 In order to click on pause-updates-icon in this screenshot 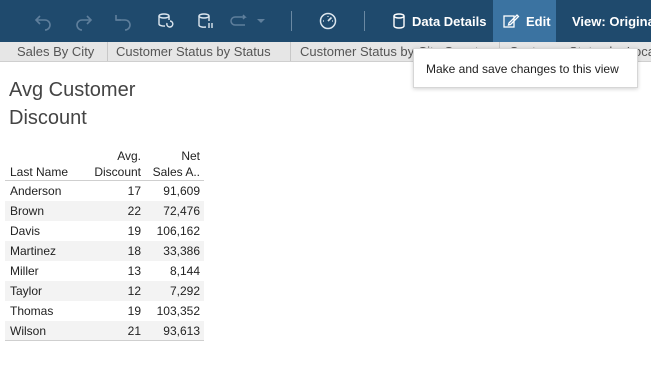, I will do `click(205, 21)`.